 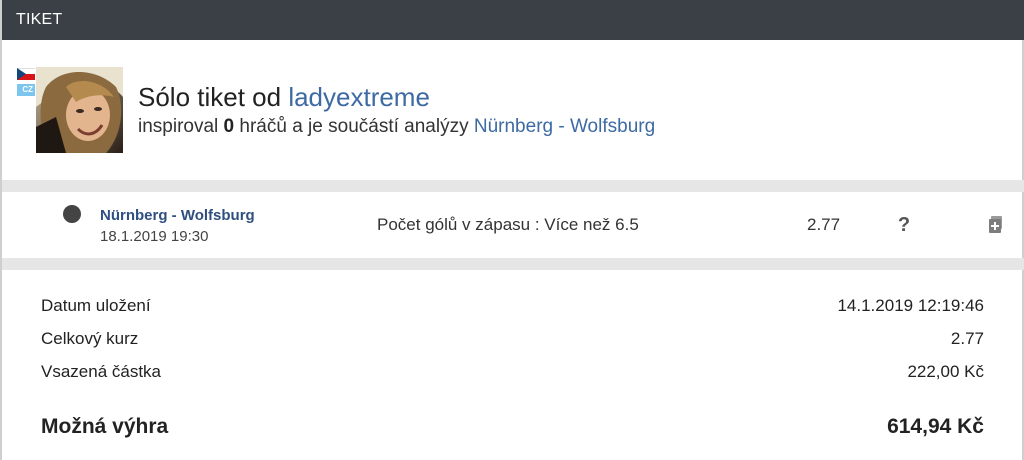 What do you see at coordinates (181, 126) in the screenshot?
I see `subtitle-prefix: inspiroval` at bounding box center [181, 126].